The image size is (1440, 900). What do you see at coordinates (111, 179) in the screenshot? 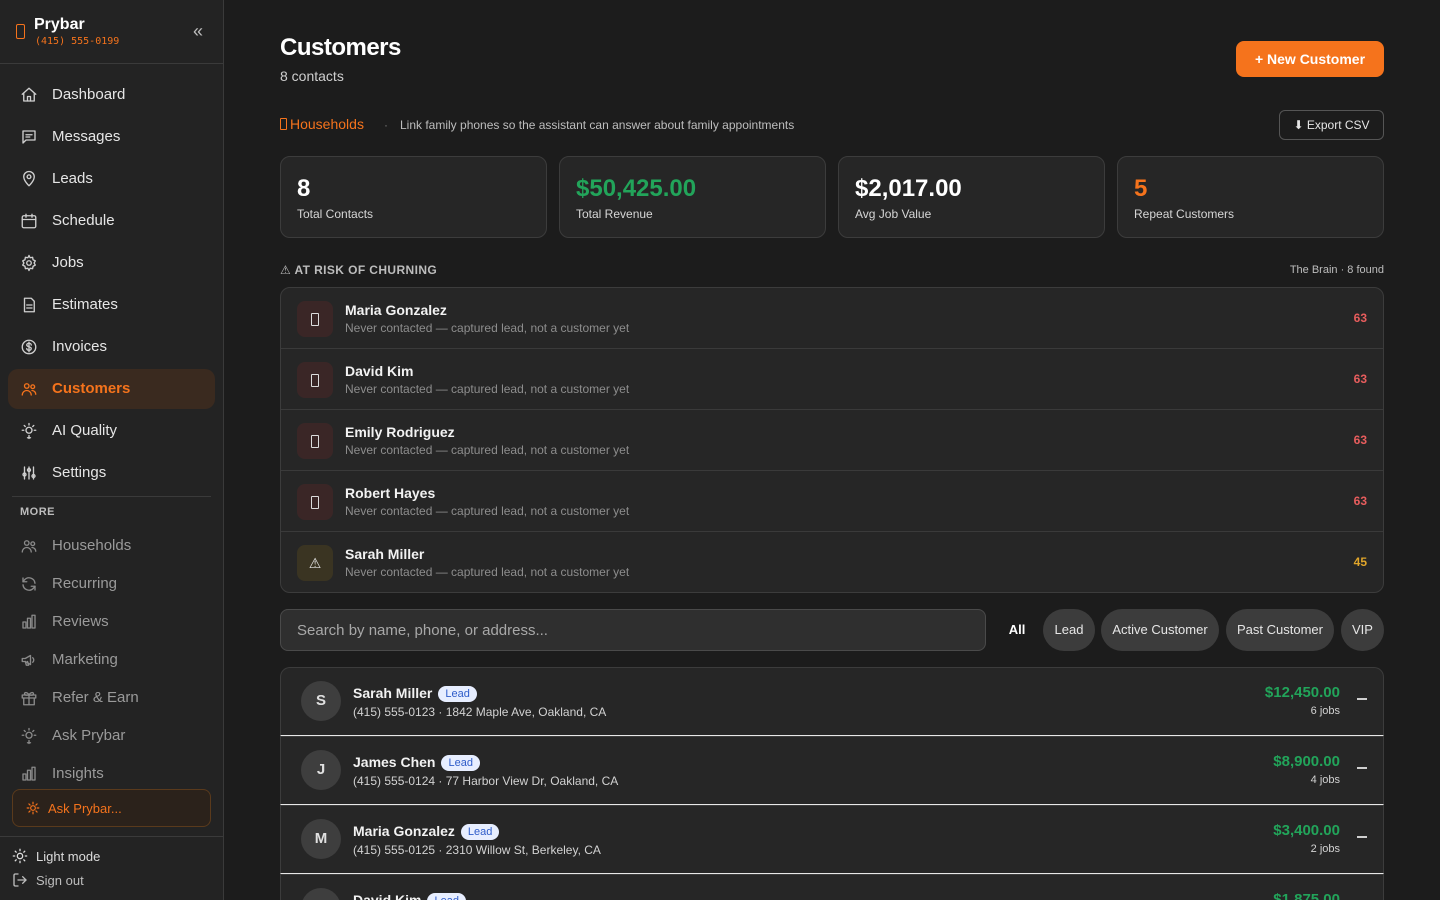
I see `sidebar-item-leads: Leads` at bounding box center [111, 179].